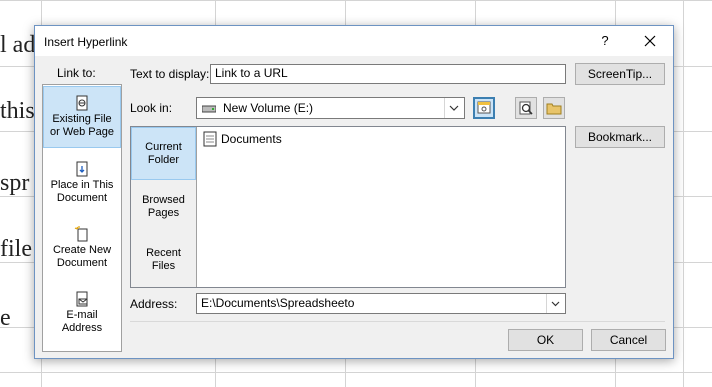  I want to click on browse-tabs: Current Folder Browsed Pages Recent Files, so click(164, 207).